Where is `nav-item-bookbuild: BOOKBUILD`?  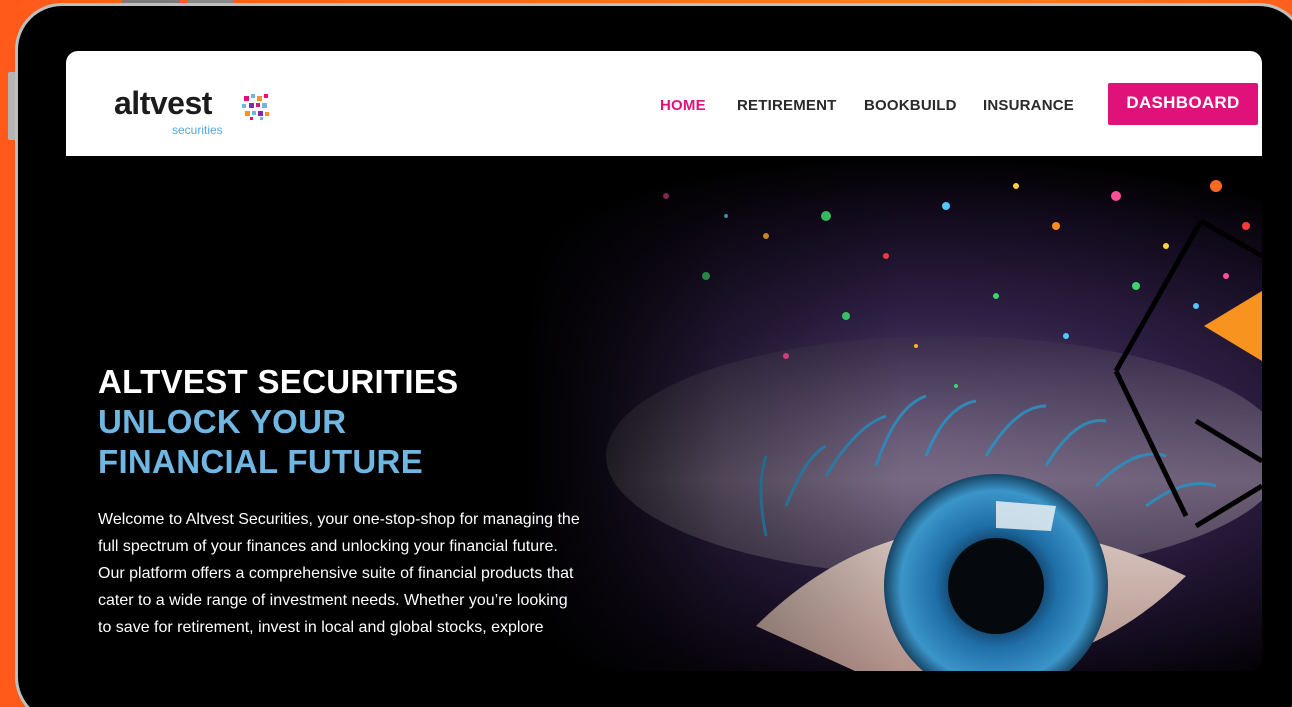 nav-item-bookbuild: BOOKBUILD is located at coordinates (910, 106).